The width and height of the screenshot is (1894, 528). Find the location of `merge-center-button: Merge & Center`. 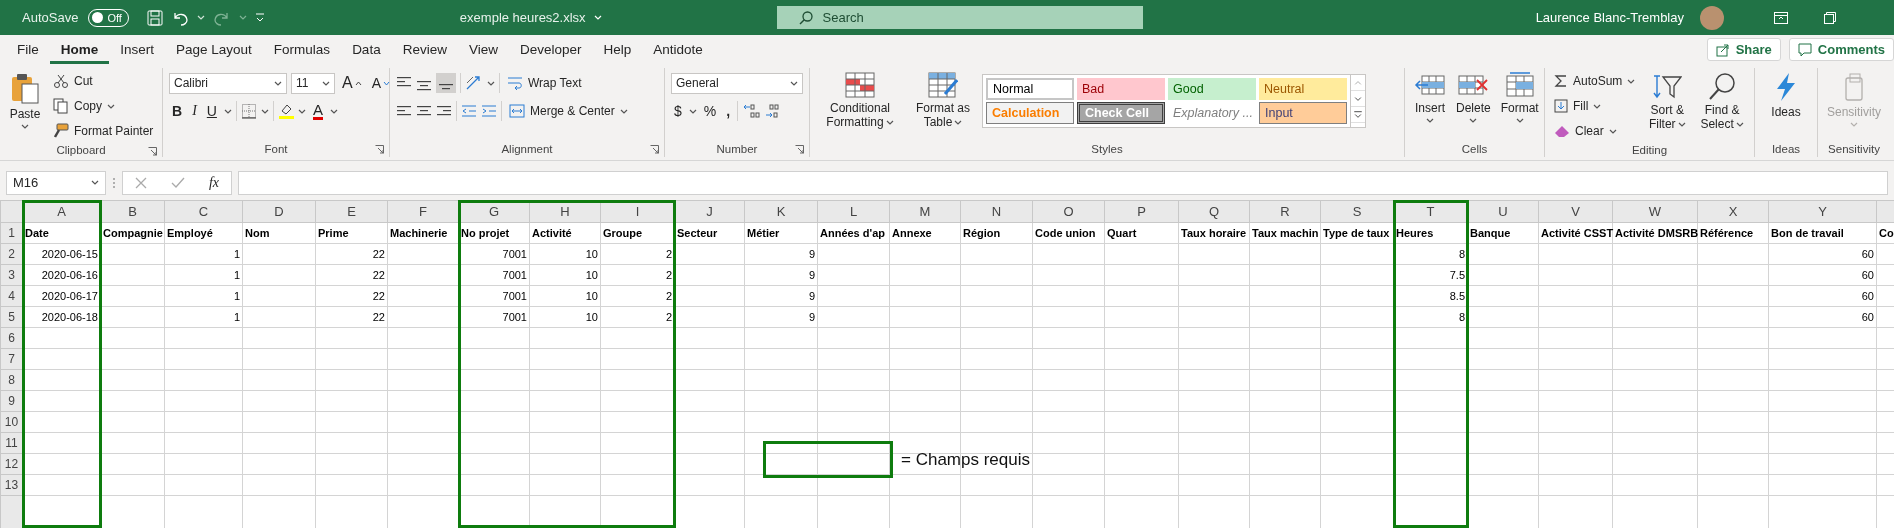

merge-center-button: Merge & Center is located at coordinates (568, 111).